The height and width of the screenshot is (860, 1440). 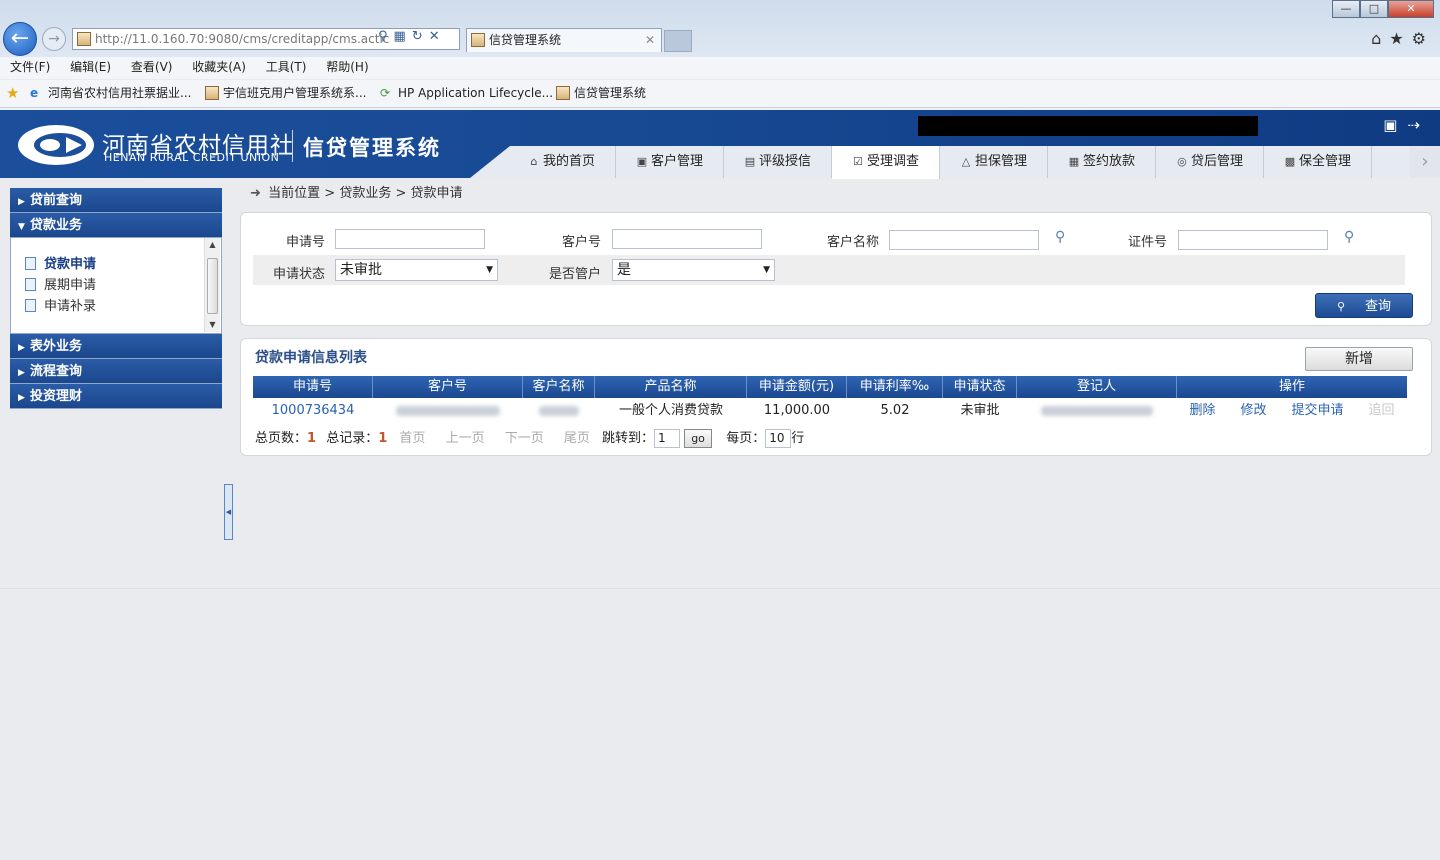 I want to click on col-product: 产品名称, so click(x=671, y=387).